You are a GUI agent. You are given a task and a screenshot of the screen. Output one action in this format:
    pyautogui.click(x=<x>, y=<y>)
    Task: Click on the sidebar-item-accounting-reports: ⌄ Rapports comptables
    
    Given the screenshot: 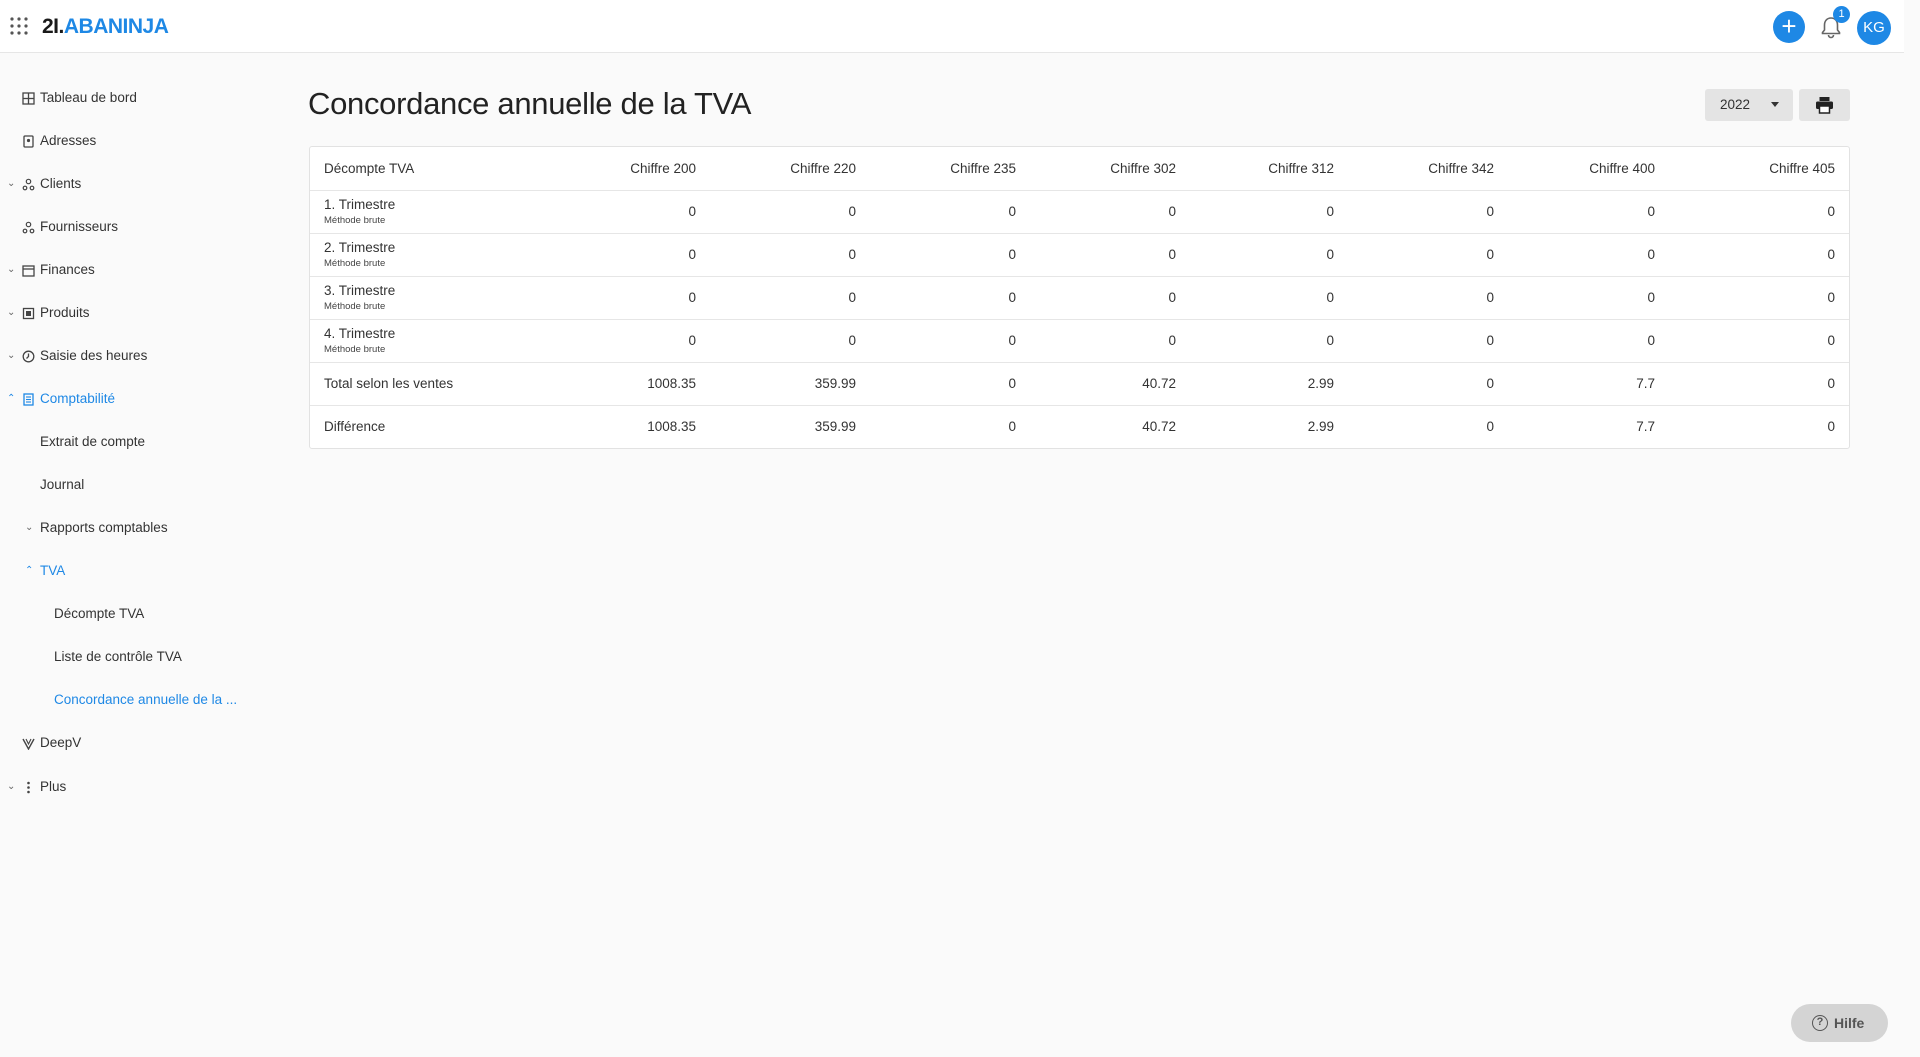 What is the action you would take?
    pyautogui.click(x=122, y=528)
    